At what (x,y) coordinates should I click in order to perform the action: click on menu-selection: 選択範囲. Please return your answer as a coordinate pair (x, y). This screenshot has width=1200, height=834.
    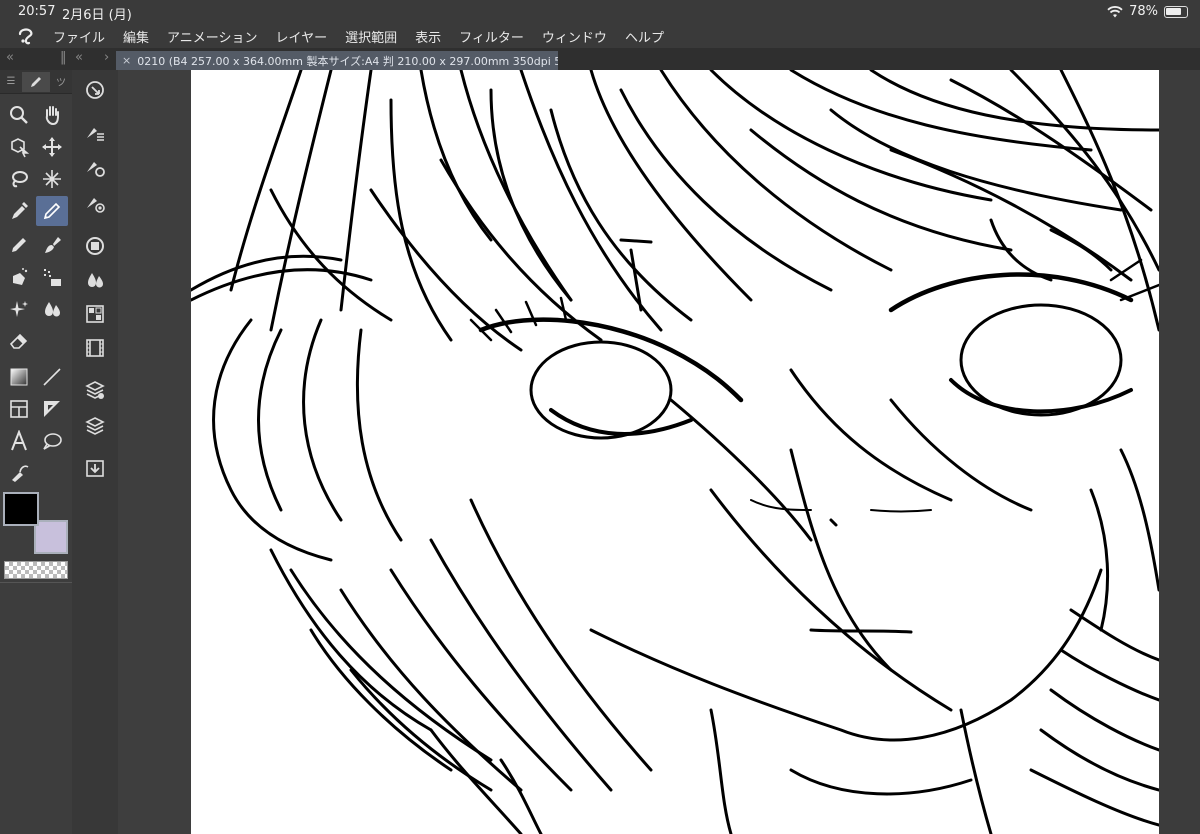
    Looking at the image, I should click on (371, 36).